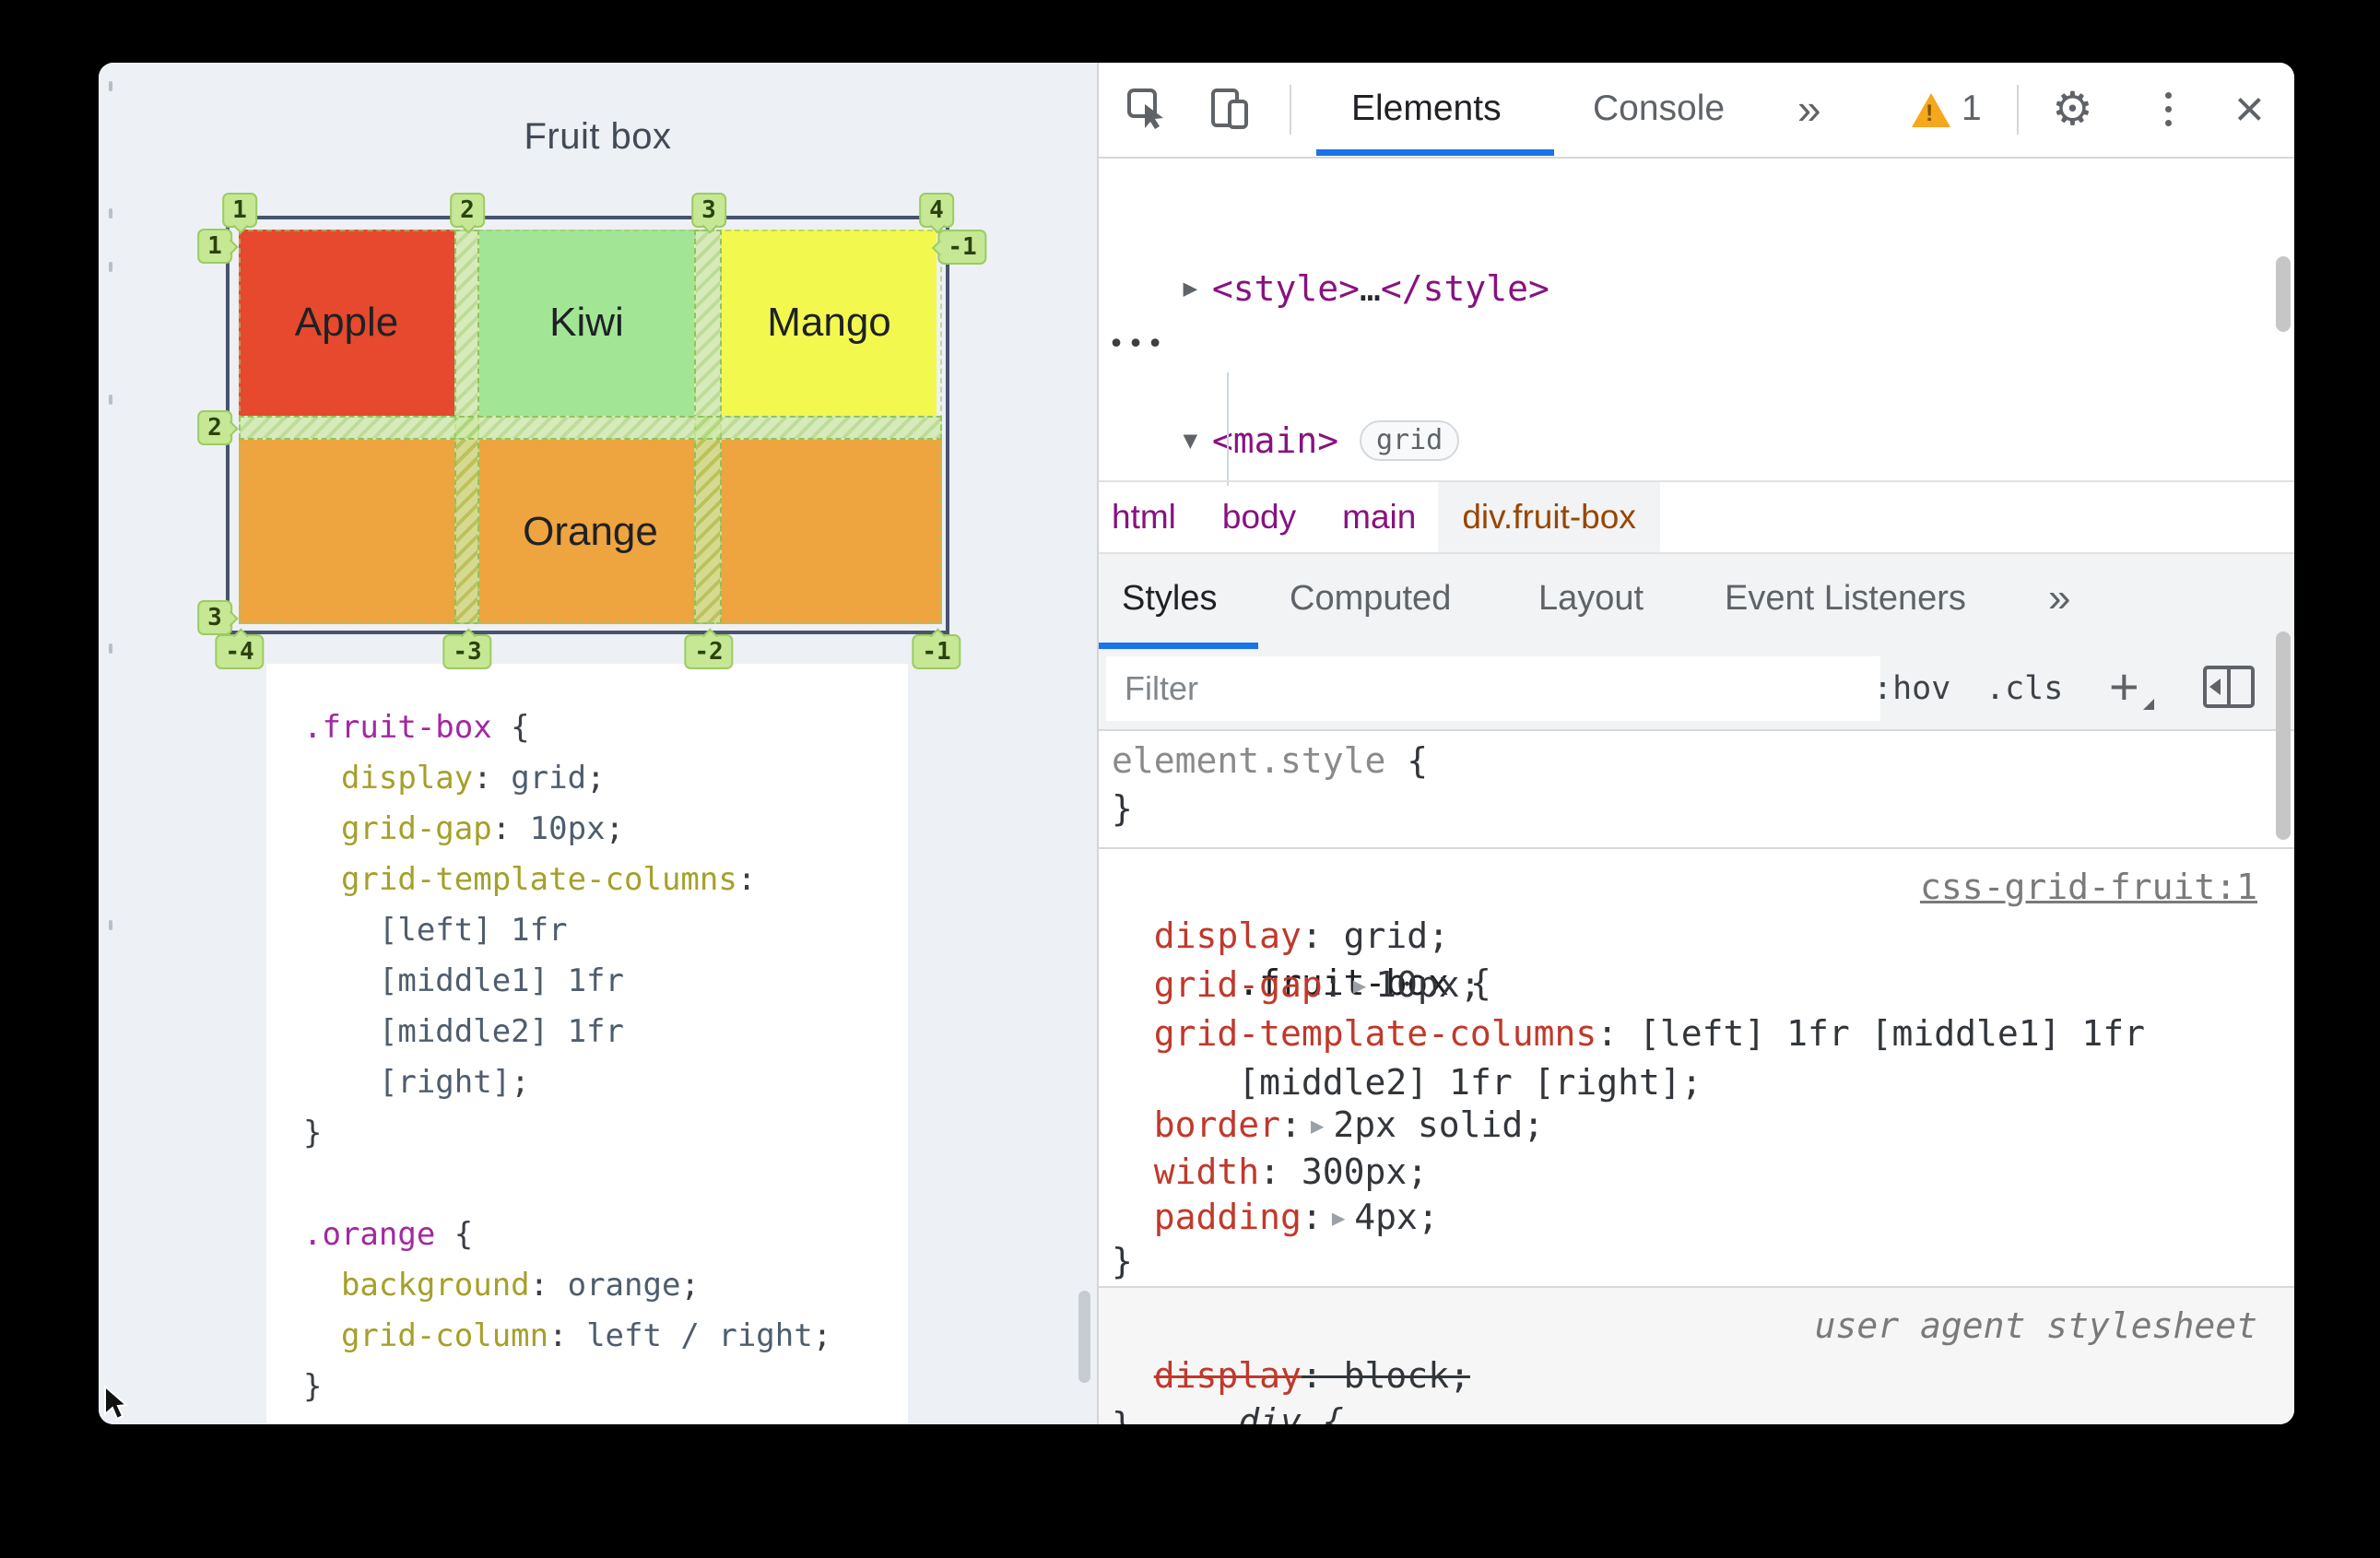 This screenshot has height=1558, width=2380. What do you see at coordinates (2283, 735) in the screenshot?
I see `styles-scrollbar-thumb` at bounding box center [2283, 735].